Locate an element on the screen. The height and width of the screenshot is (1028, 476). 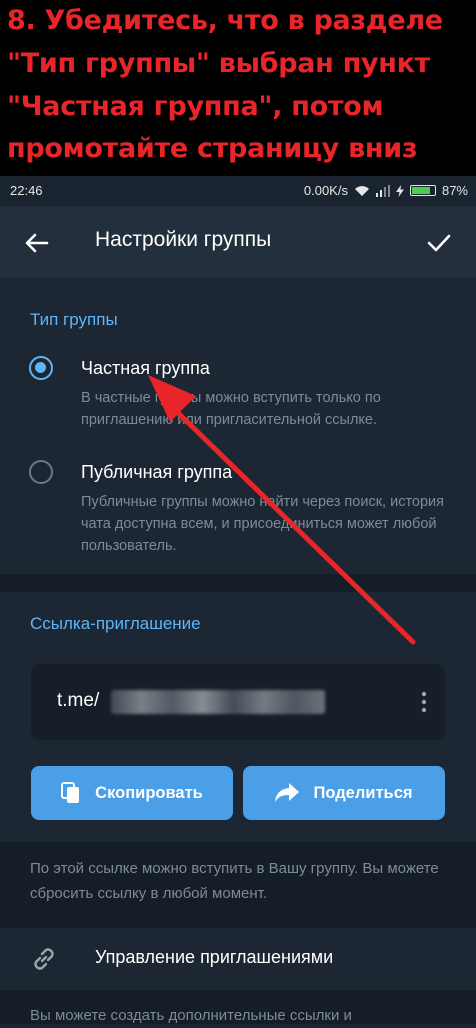
invite-link-prefix: t.me/ is located at coordinates (78, 700).